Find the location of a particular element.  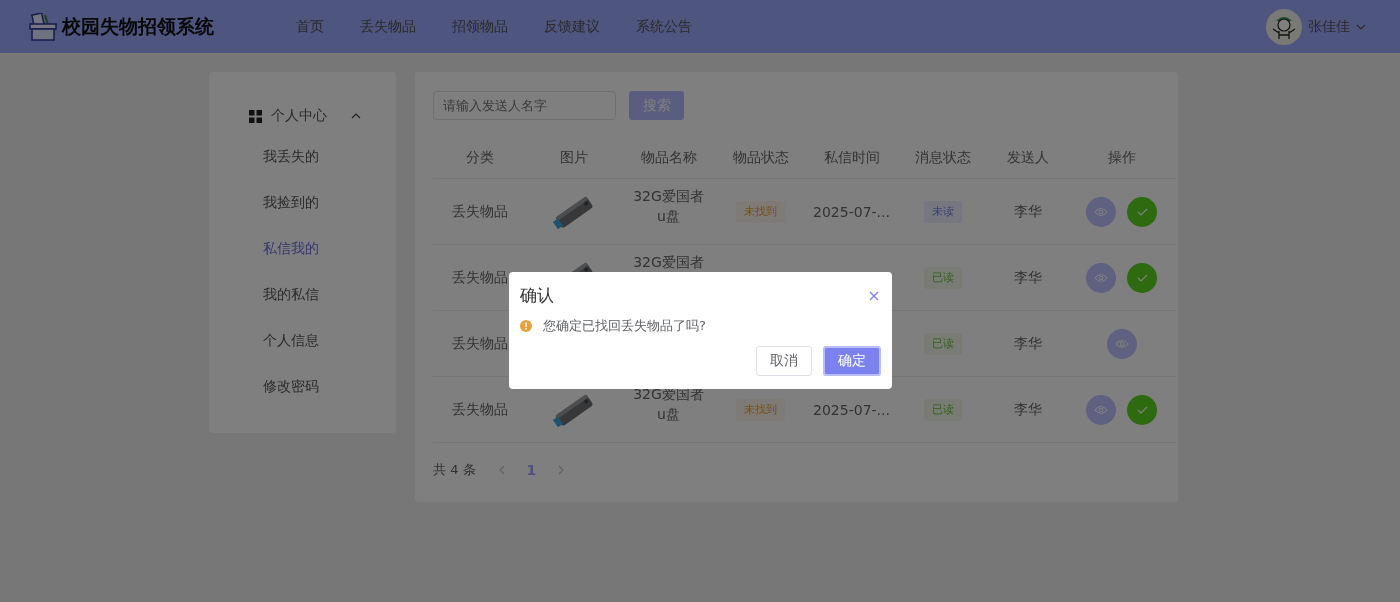

close-icon is located at coordinates (874, 295).